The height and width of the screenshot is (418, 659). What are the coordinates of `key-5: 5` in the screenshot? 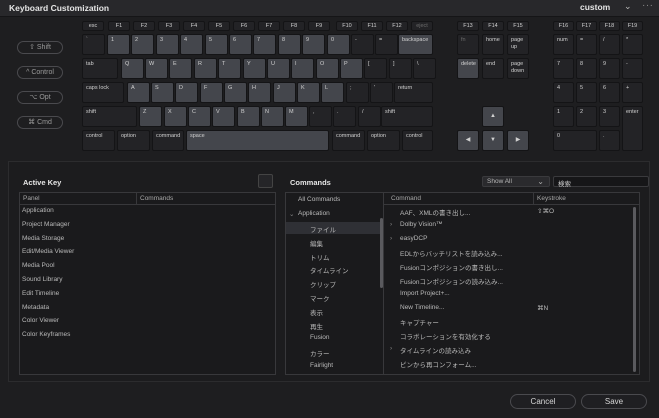 It's located at (216, 44).